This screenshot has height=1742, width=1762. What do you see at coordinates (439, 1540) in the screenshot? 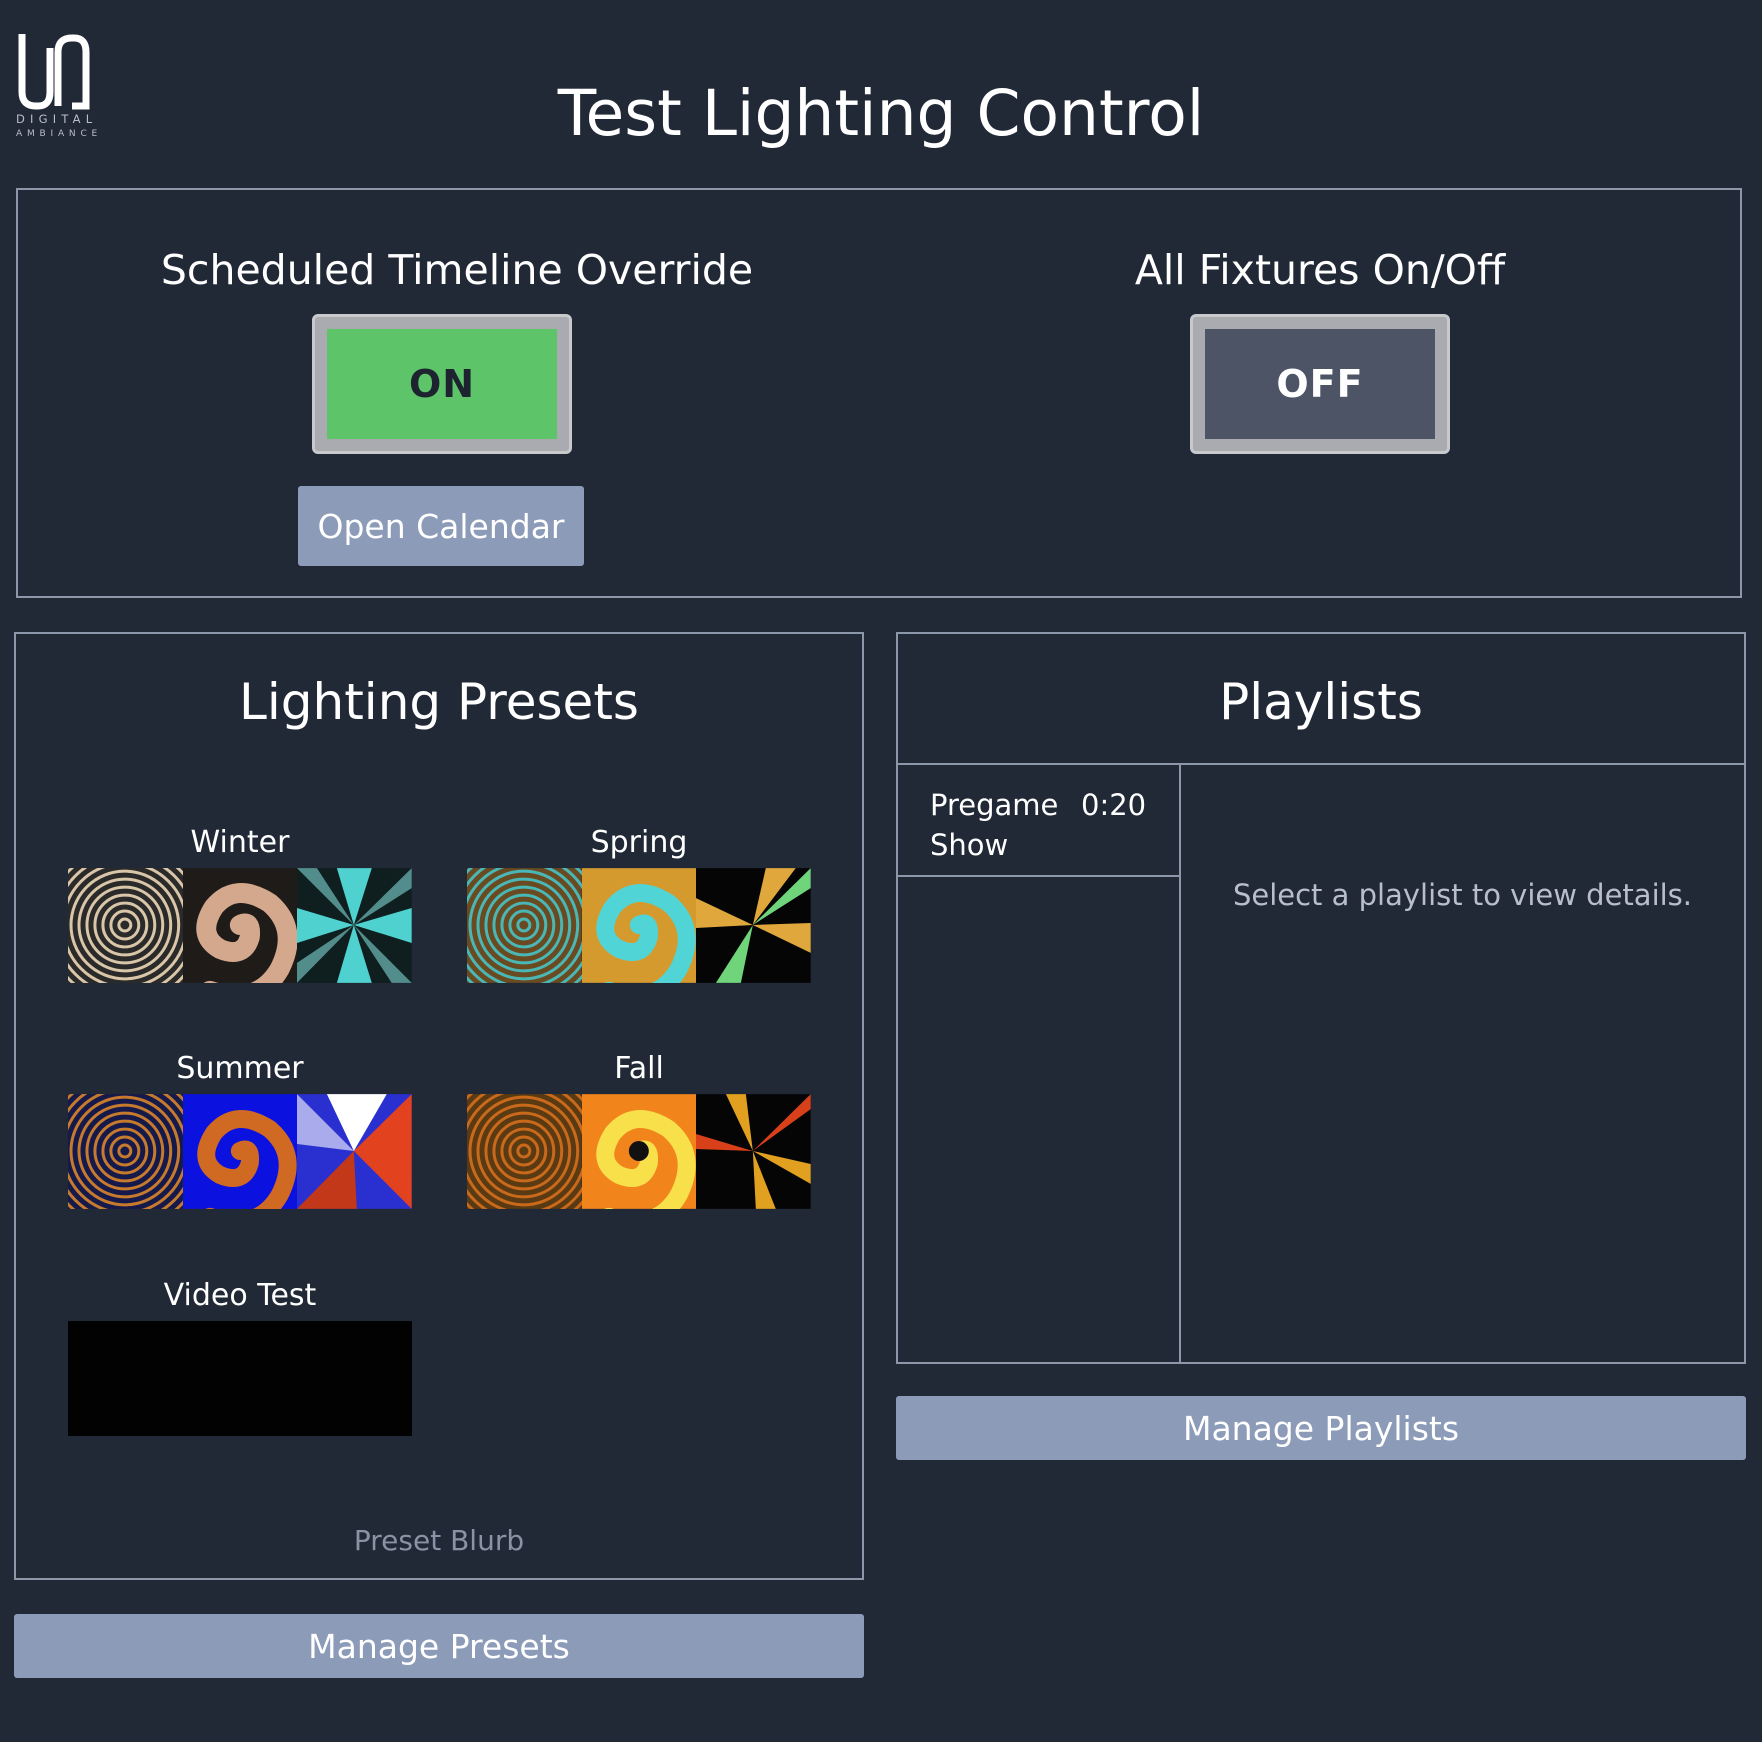
I see `preset-blurb: Preset Blurb` at bounding box center [439, 1540].